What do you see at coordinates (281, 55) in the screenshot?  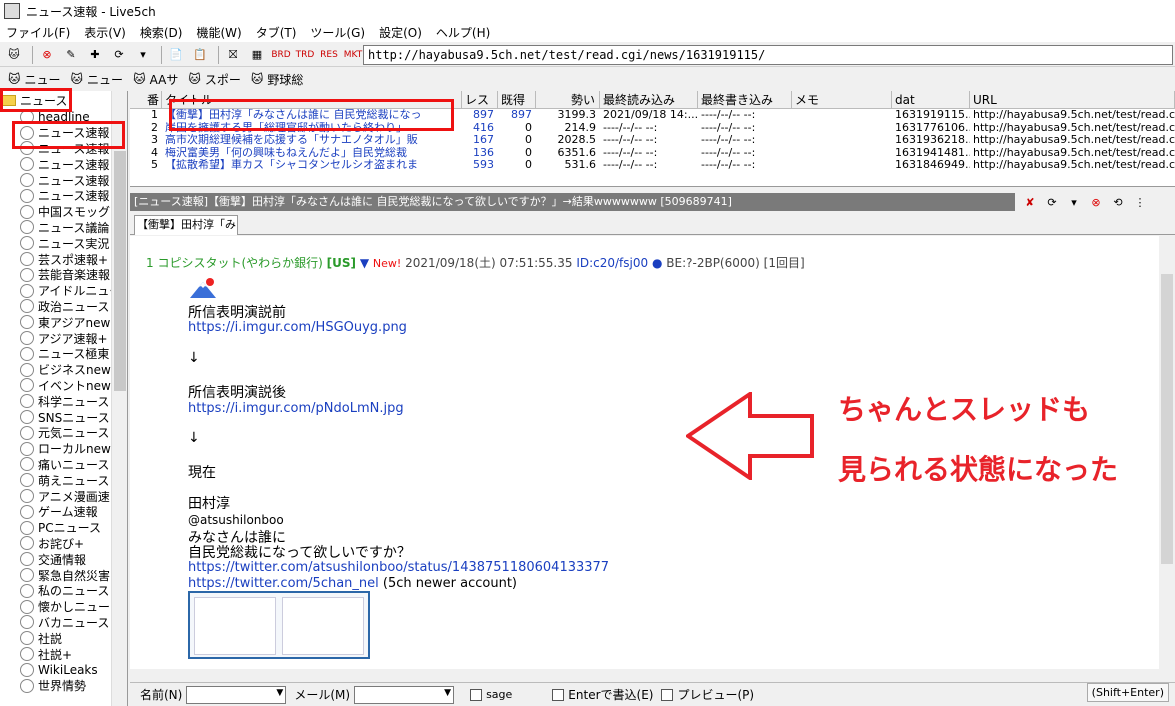 I see `brd-icon: BRD` at bounding box center [281, 55].